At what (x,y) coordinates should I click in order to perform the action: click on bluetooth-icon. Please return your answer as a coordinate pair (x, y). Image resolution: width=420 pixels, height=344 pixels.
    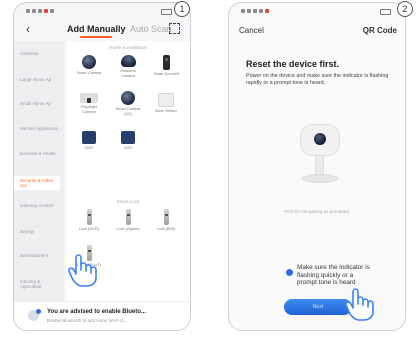
    Looking at the image, I should click on (34, 315).